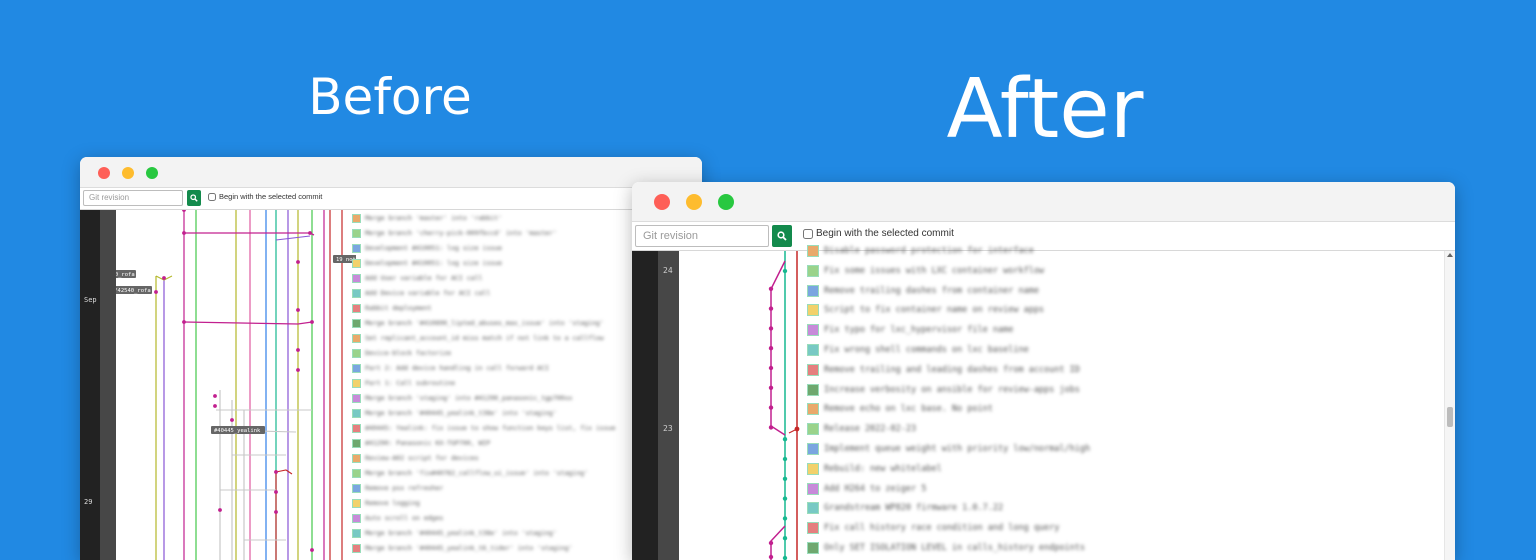 The image size is (1536, 560). Describe the element at coordinates (1450, 255) in the screenshot. I see `scroll-up-arrow-icon` at that location.